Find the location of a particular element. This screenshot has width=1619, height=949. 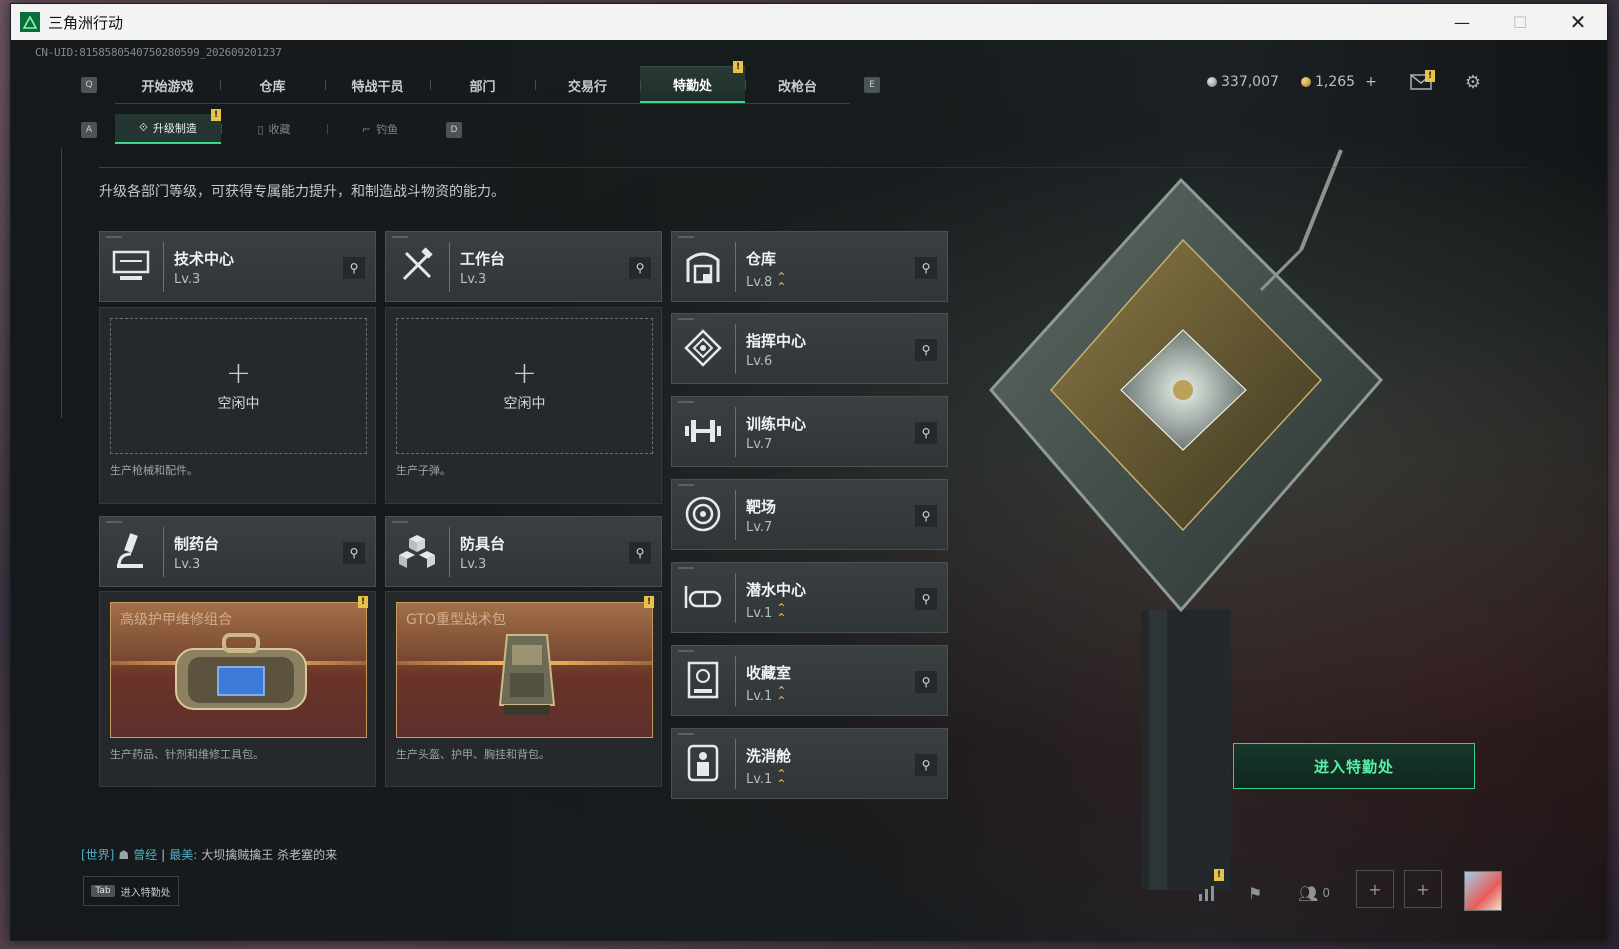

tab-start-game: 开始游戏 is located at coordinates (167, 85).